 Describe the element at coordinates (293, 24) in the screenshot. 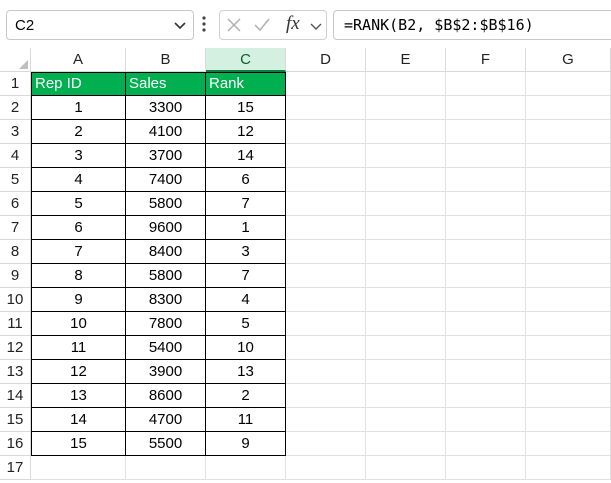

I see `insert-function-button: fx` at that location.